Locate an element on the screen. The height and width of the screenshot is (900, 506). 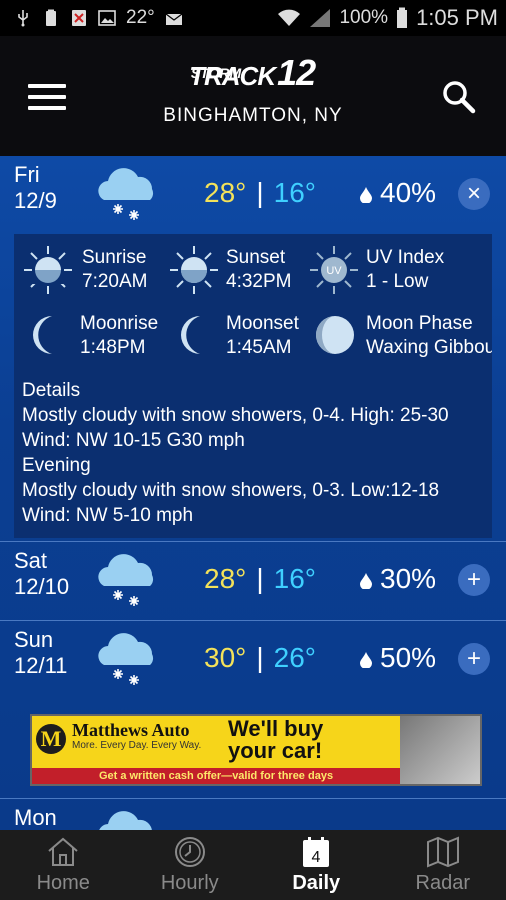
day-row-sat: Sat 12/10 28° | 16° 30% + is located at coordinates (253, 580).